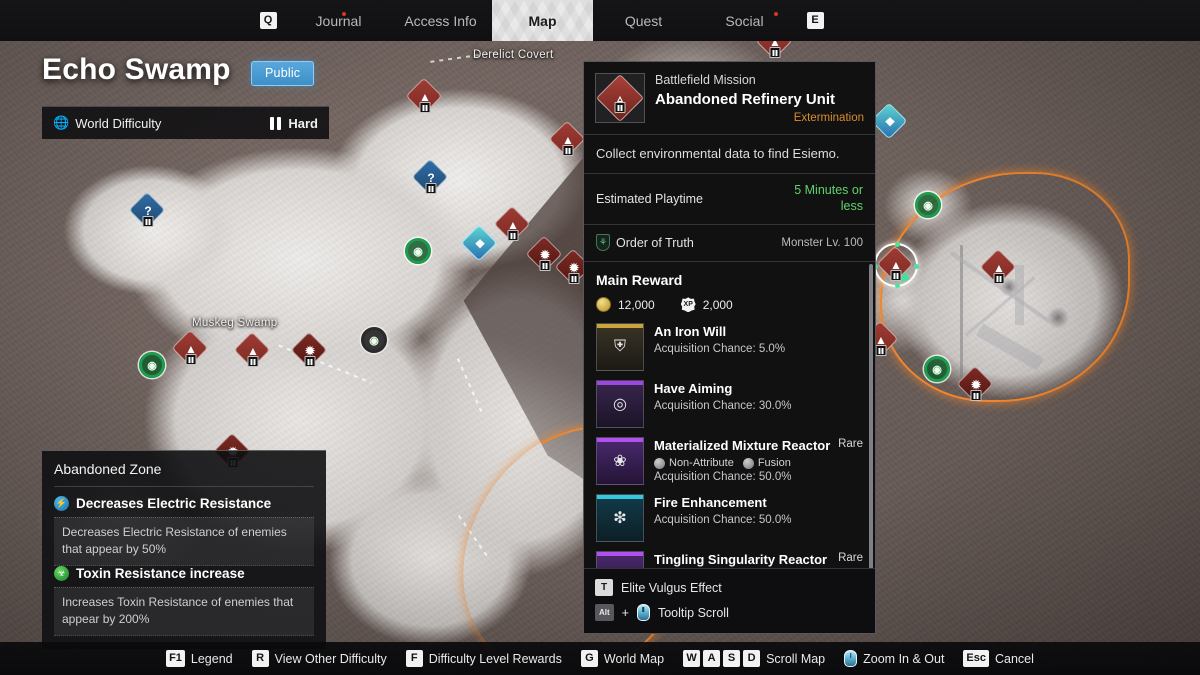 This screenshot has width=1200, height=675. I want to click on hotkey-item: R View Other Difficulty, so click(319, 658).